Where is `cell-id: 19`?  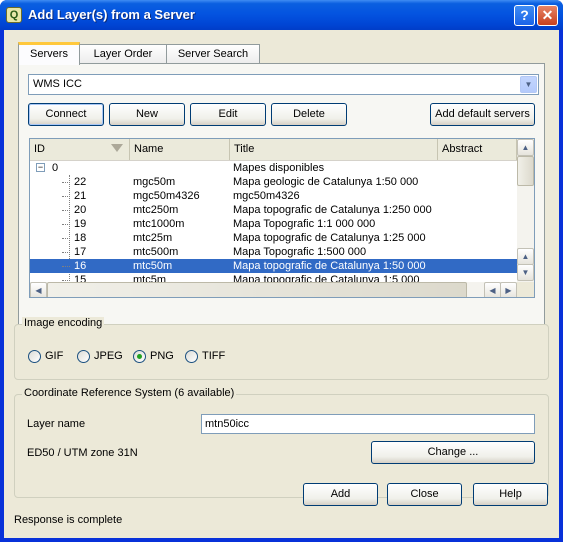
cell-id: 19 is located at coordinates (80, 224).